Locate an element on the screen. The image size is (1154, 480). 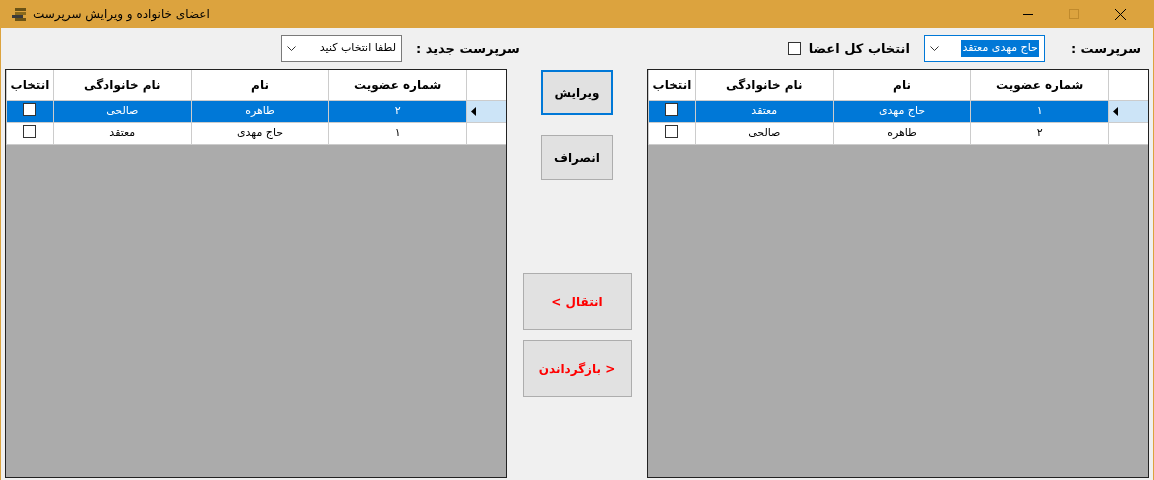
action-button: انصراف is located at coordinates (577, 157).